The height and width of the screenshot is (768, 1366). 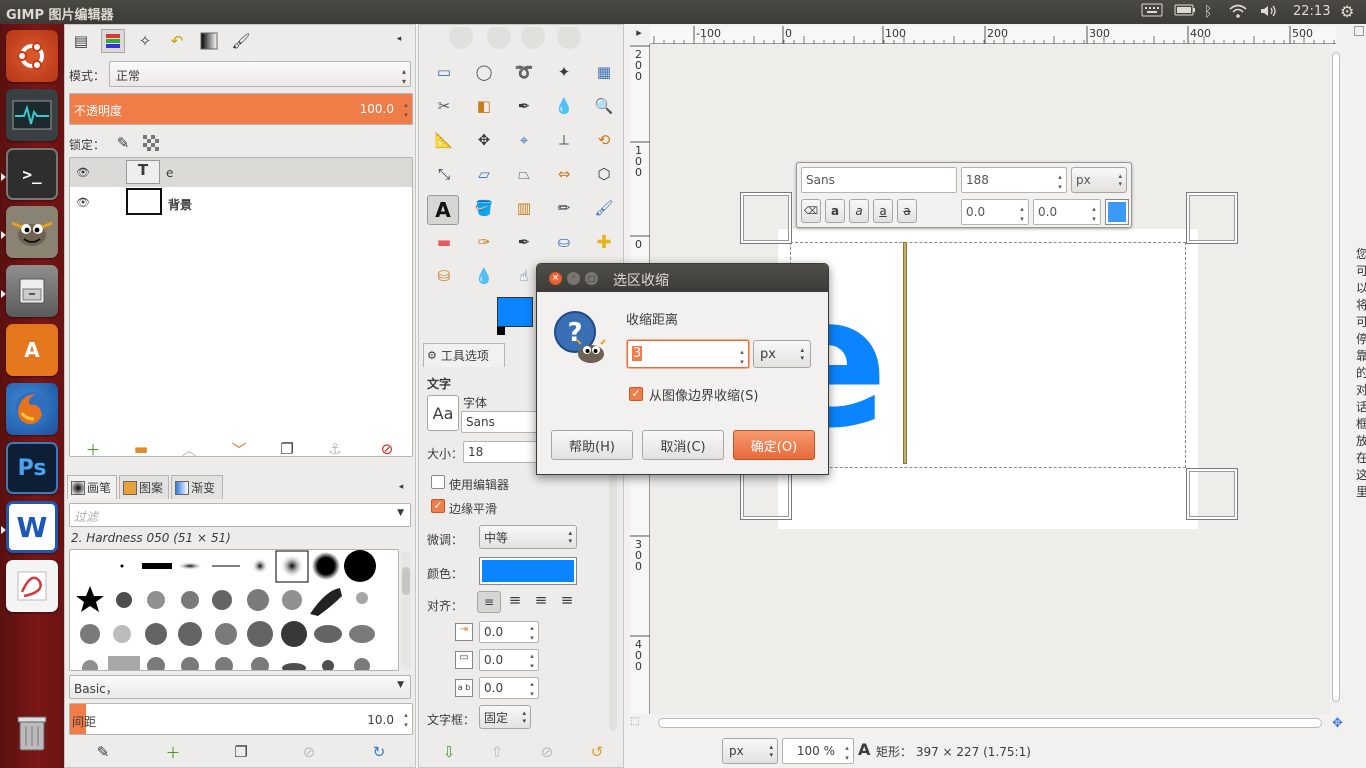 I want to click on select-by-color-icon: ▦, so click(x=604, y=72).